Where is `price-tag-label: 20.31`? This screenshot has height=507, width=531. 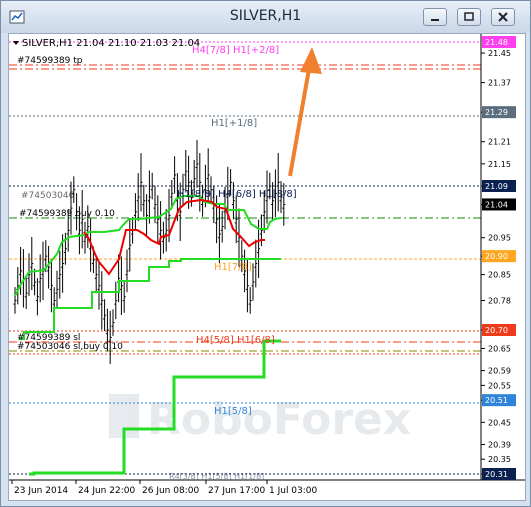
price-tag-label: 20.31 is located at coordinates (496, 474).